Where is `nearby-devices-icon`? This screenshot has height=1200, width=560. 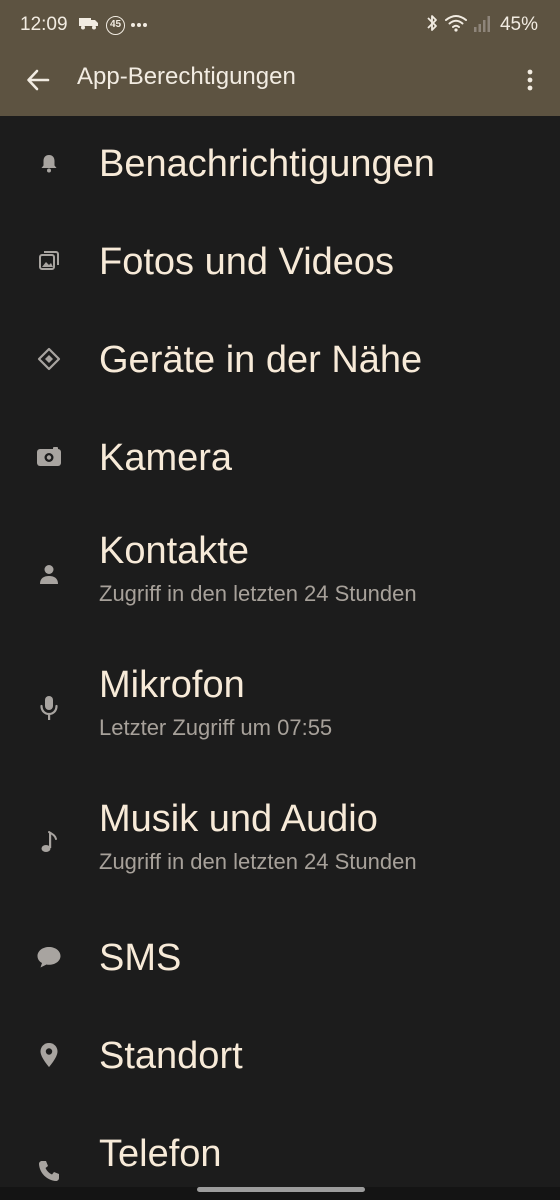 nearby-devices-icon is located at coordinates (49, 359).